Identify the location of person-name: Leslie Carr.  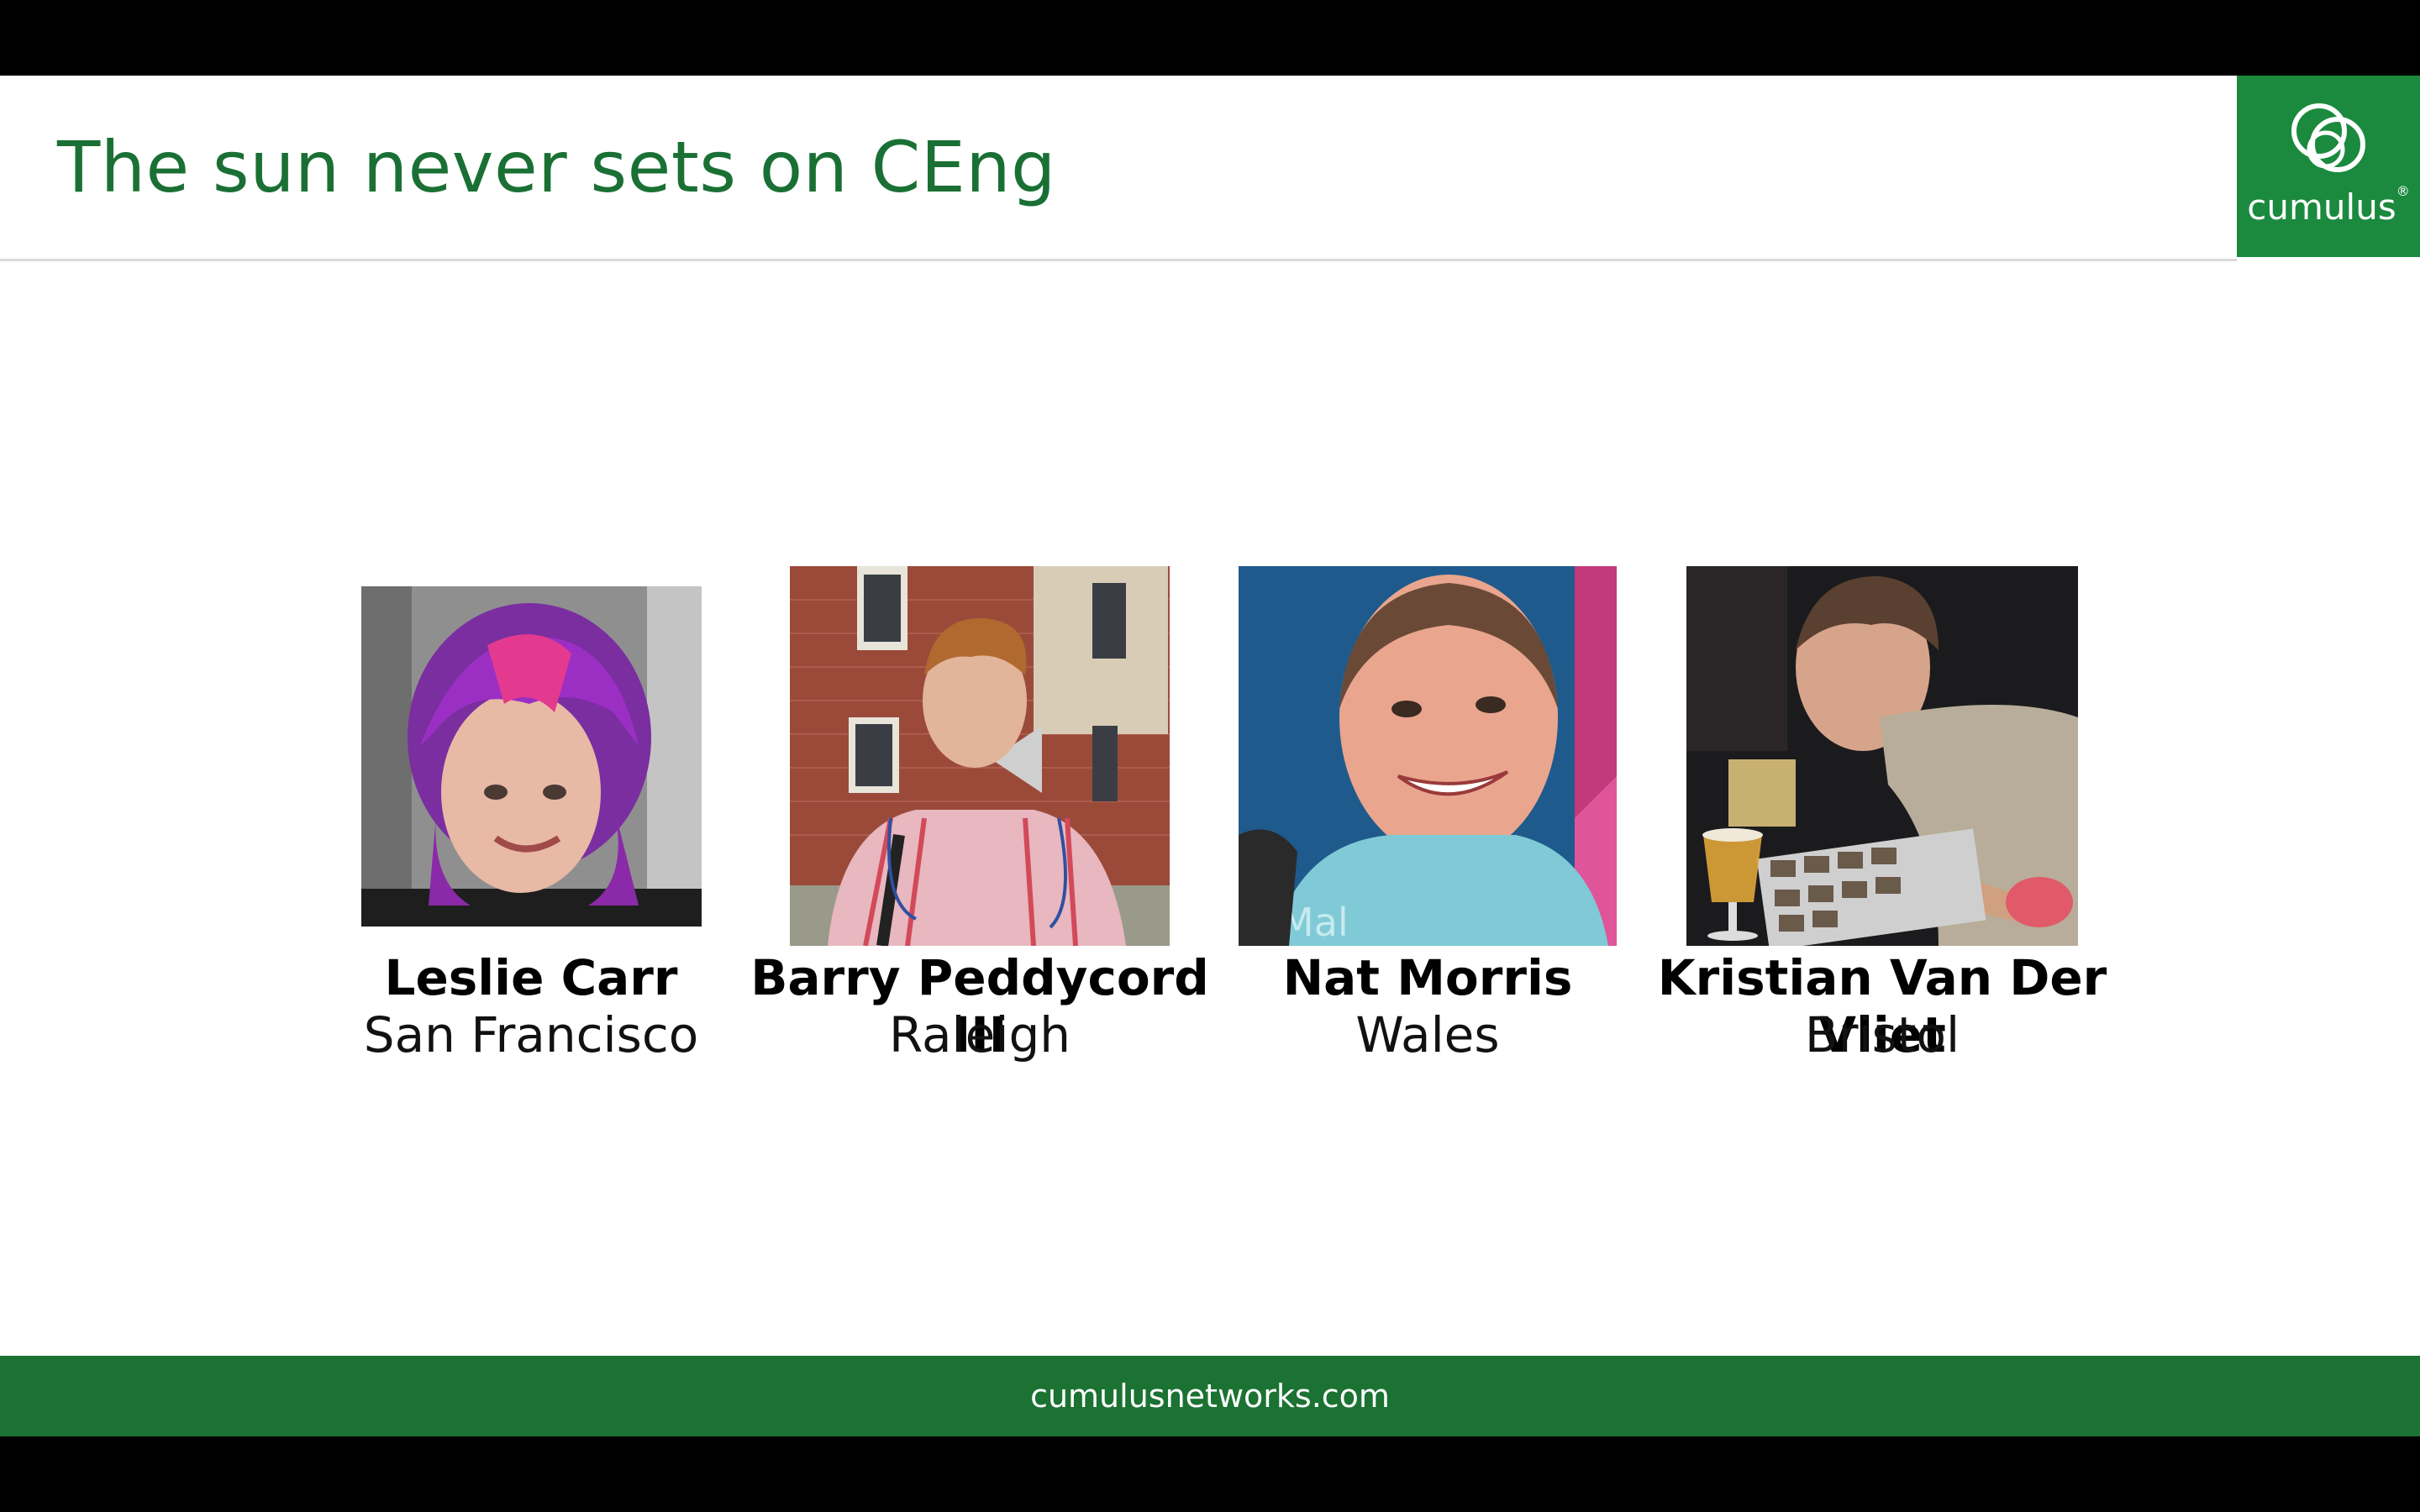
(531, 977).